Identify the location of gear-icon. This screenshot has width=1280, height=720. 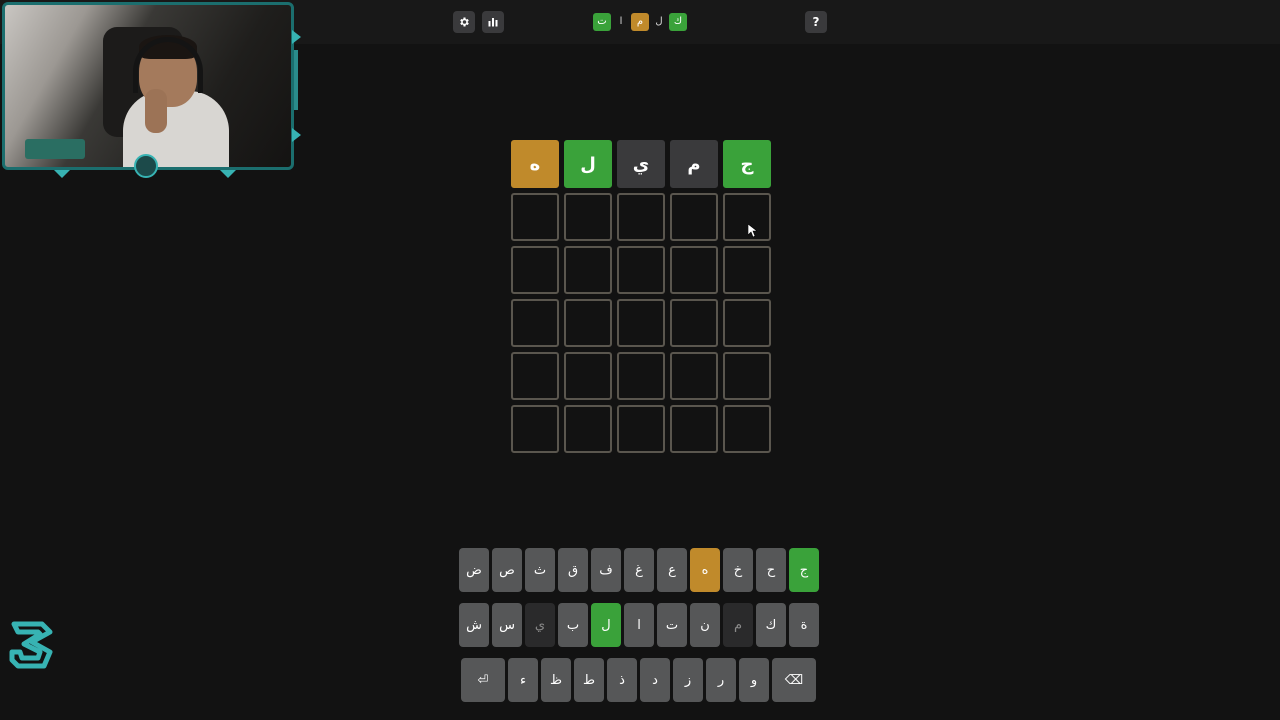
(464, 22).